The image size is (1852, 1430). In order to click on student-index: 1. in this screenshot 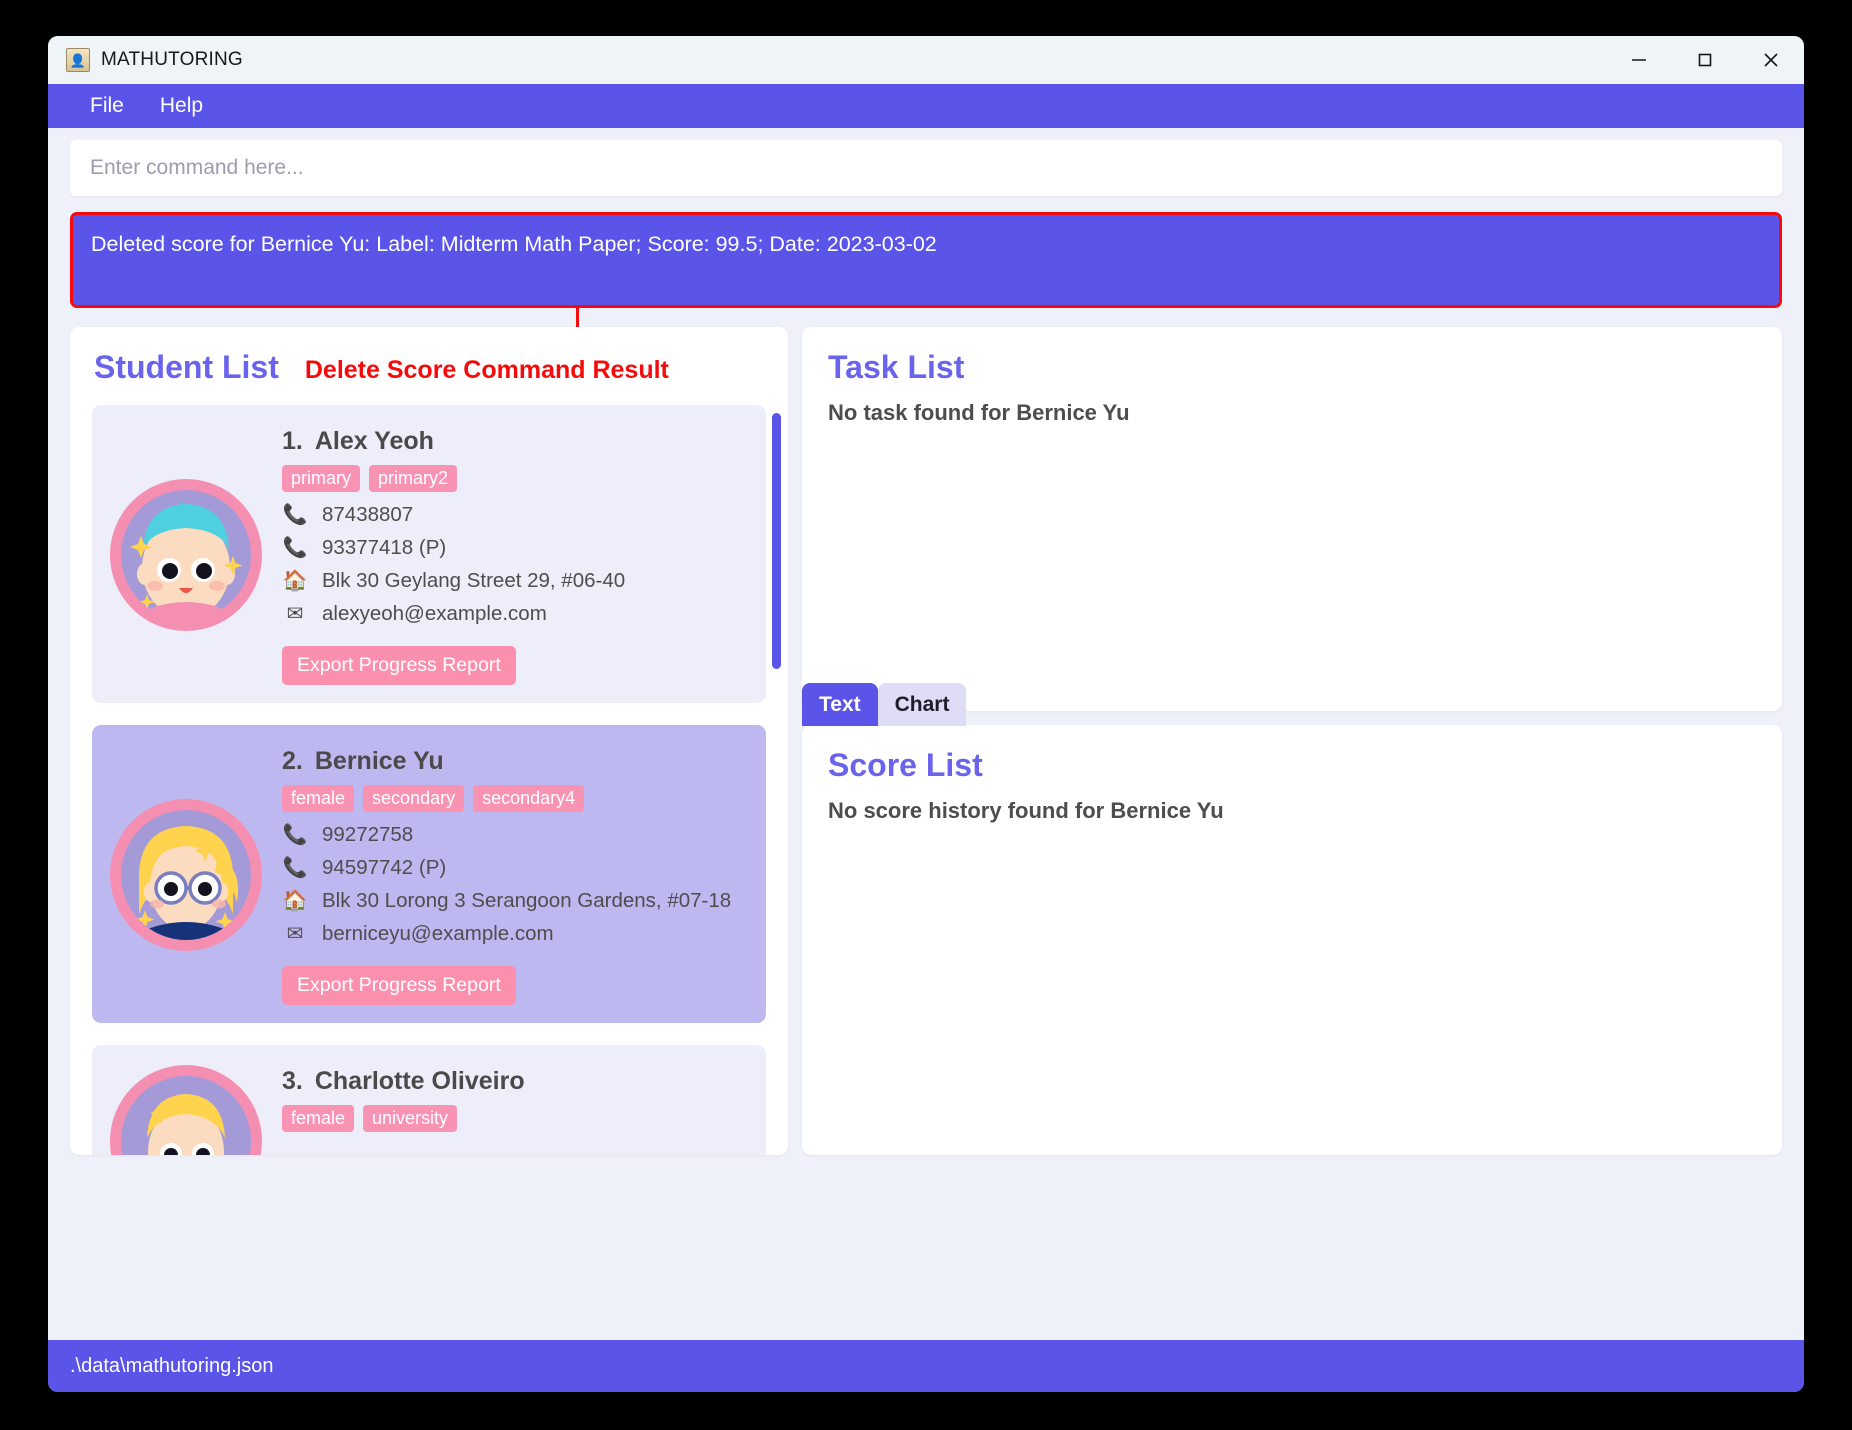, I will do `click(292, 441)`.